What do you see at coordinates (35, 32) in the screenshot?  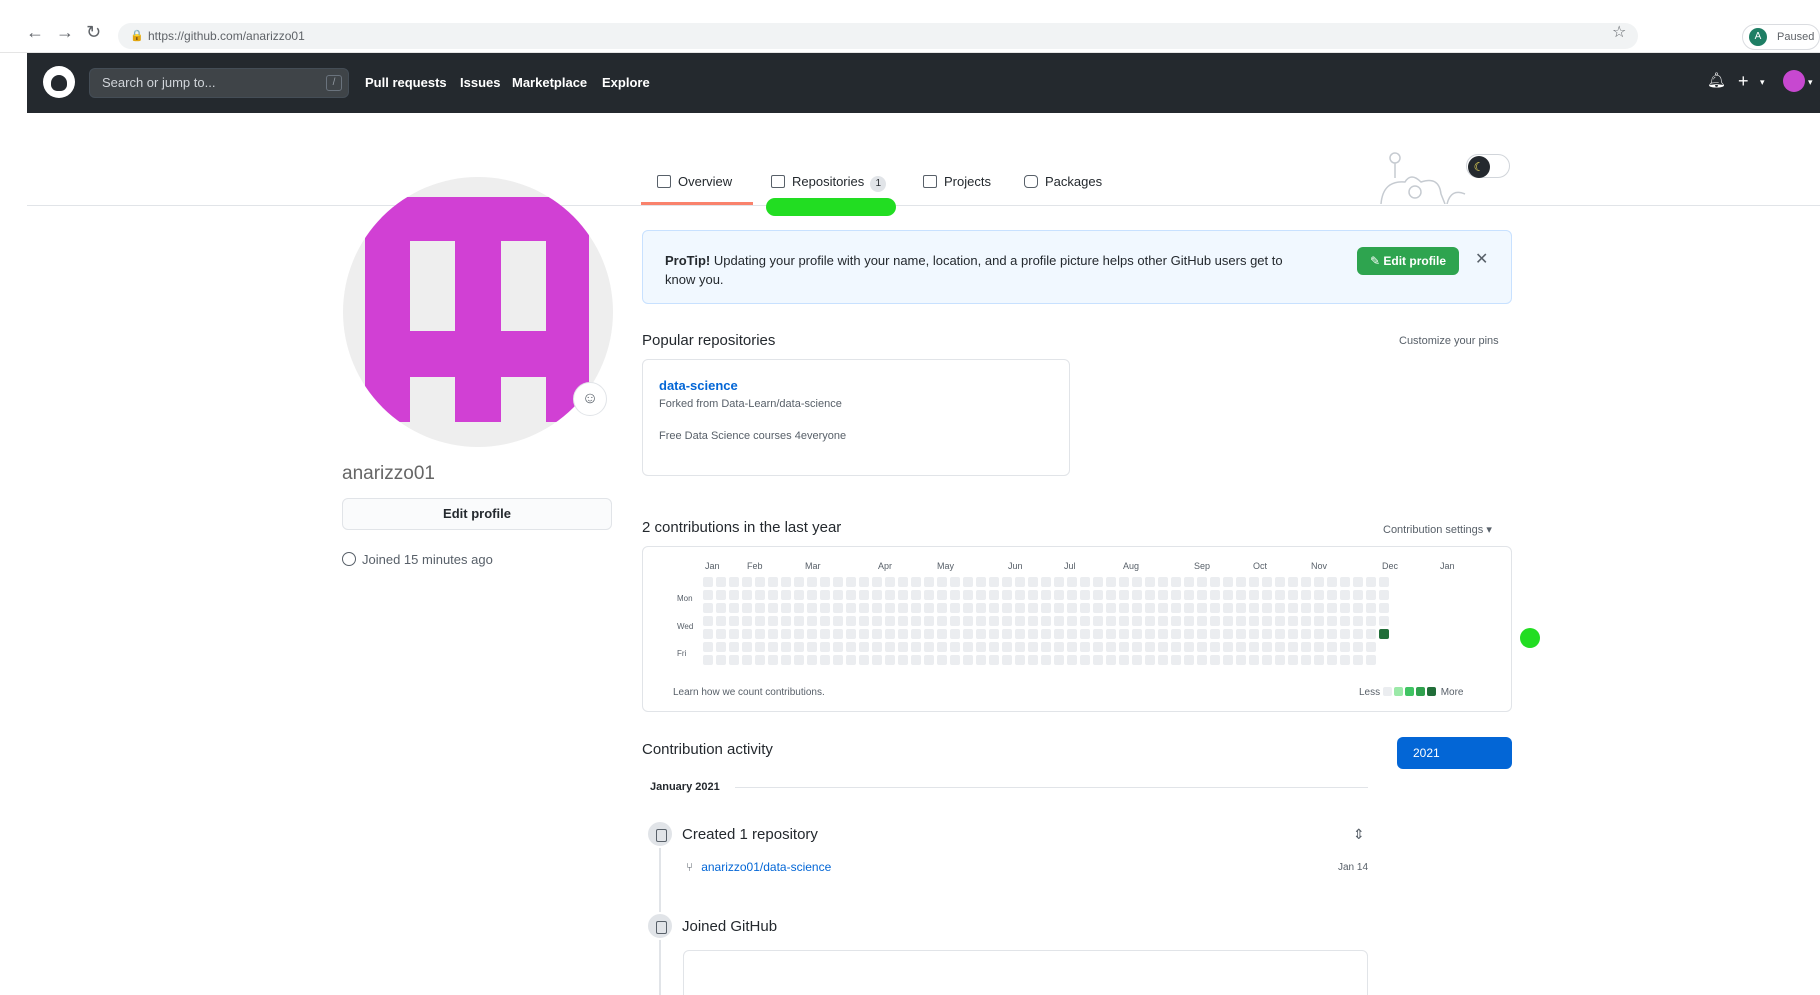 I see `back-icon: ←` at bounding box center [35, 32].